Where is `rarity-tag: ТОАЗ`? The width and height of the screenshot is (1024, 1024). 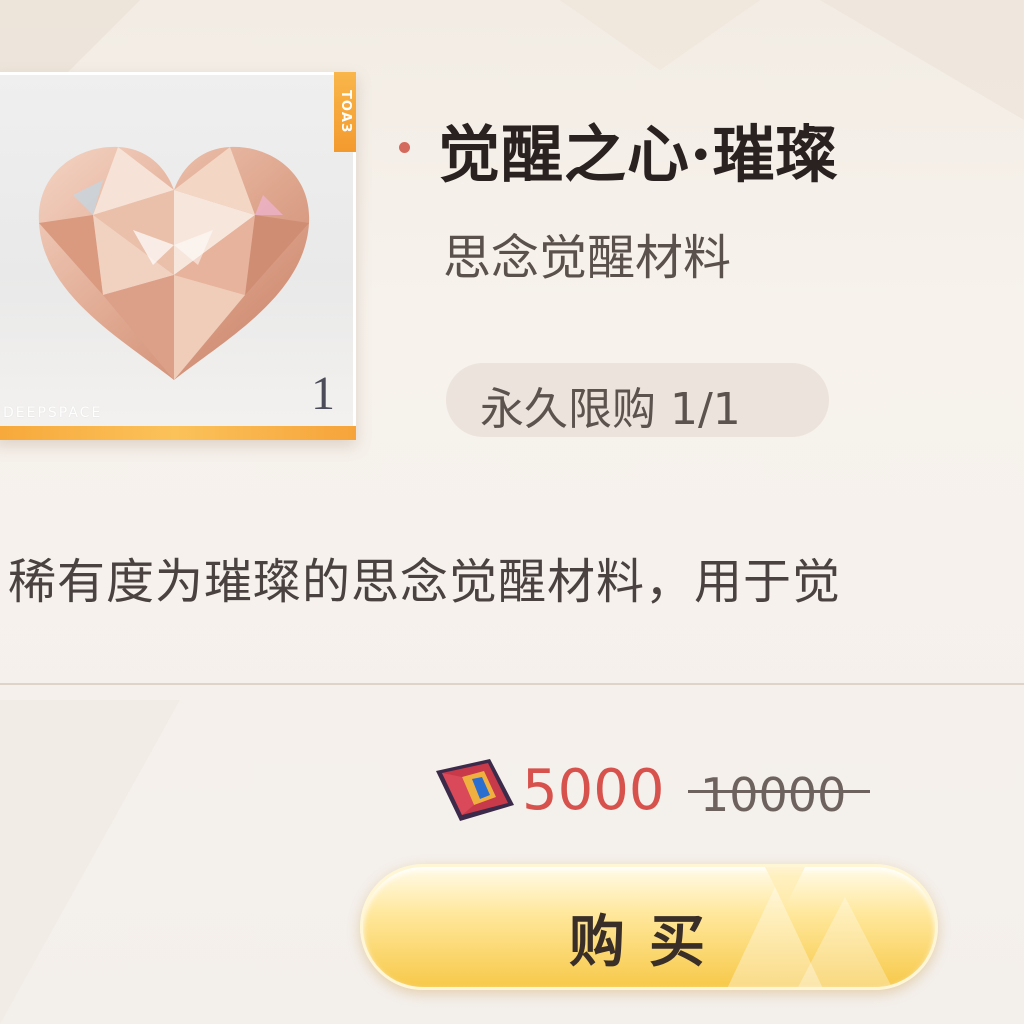
rarity-tag: ТОАЗ is located at coordinates (345, 112).